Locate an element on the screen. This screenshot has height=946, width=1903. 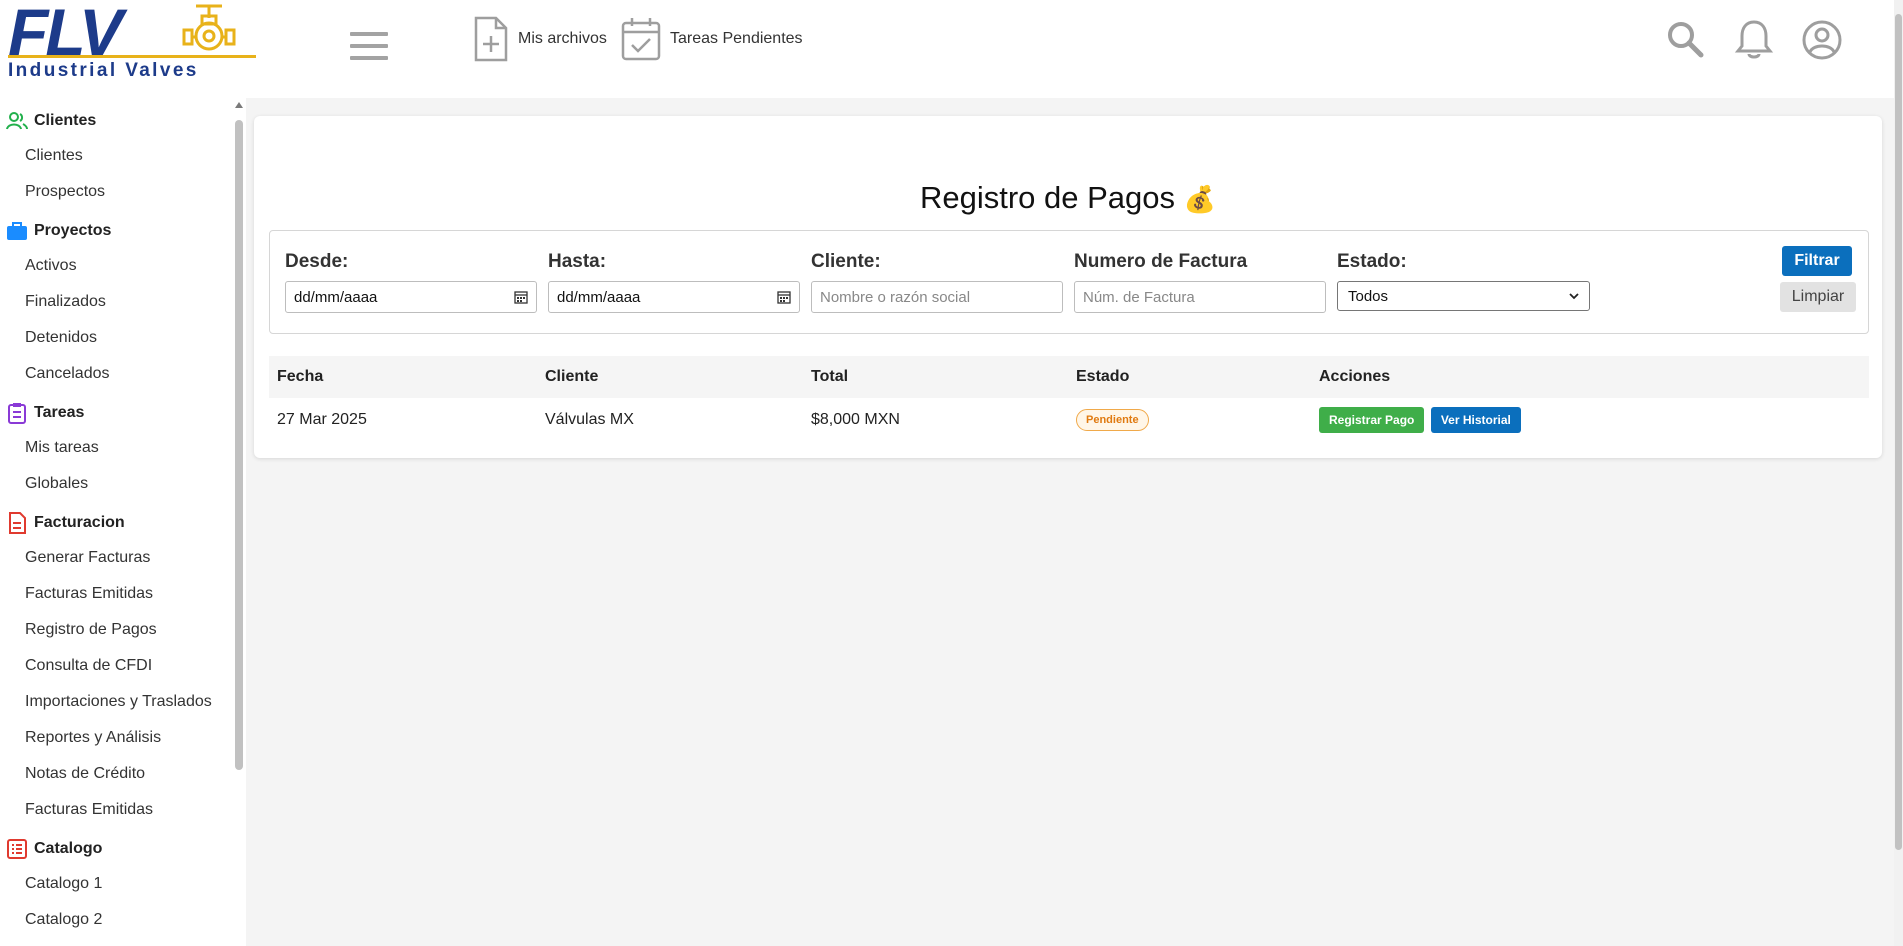
sidebar-section-label: Clientes is located at coordinates (65, 120).